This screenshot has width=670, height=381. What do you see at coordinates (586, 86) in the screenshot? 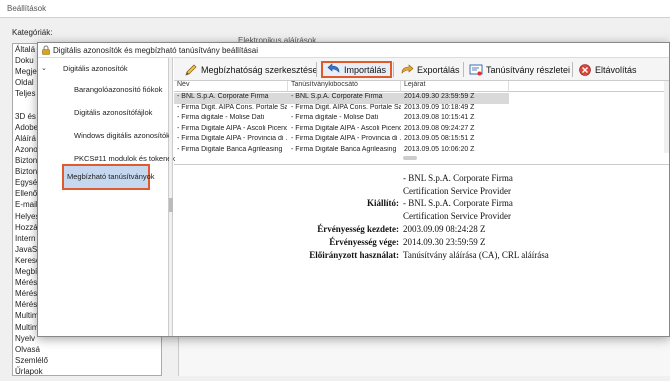
I see `column-header-filler` at bounding box center [586, 86].